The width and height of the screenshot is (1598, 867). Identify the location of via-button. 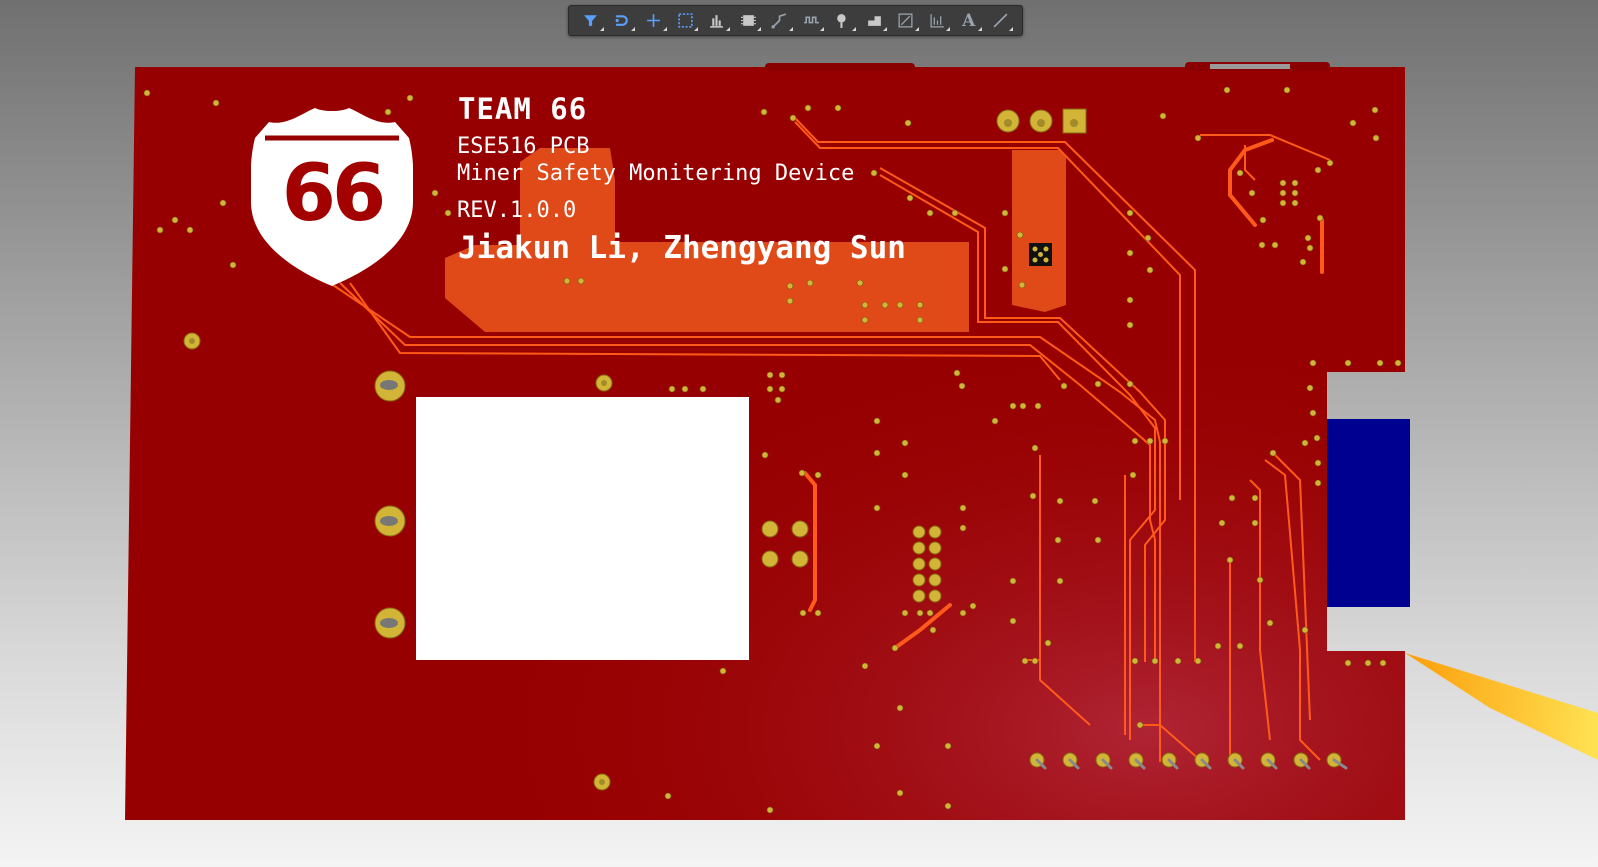
(843, 20).